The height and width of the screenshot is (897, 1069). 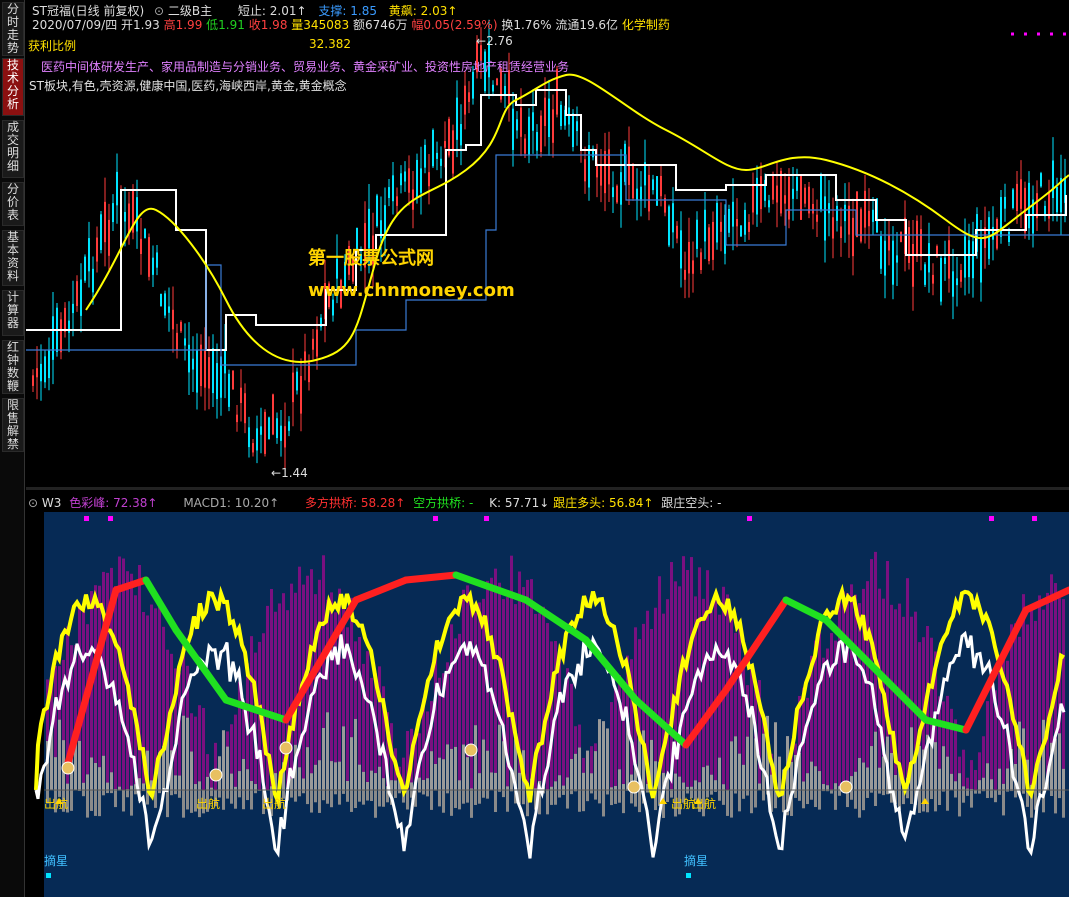 I want to click on dealer-long-value: 跟庄多头: 56.84↑, so click(x=603, y=503).